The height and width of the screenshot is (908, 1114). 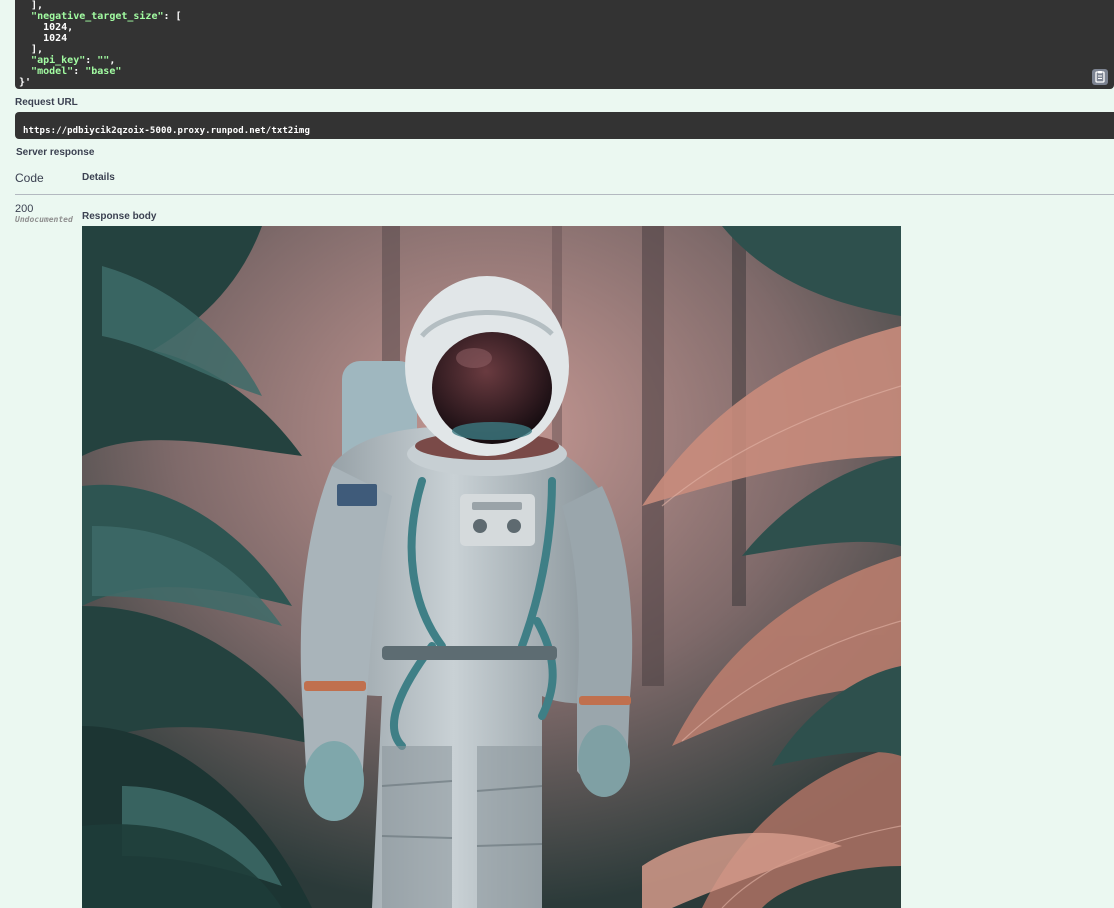 What do you see at coordinates (25, 82) in the screenshot?
I see `curl-line: }'` at bounding box center [25, 82].